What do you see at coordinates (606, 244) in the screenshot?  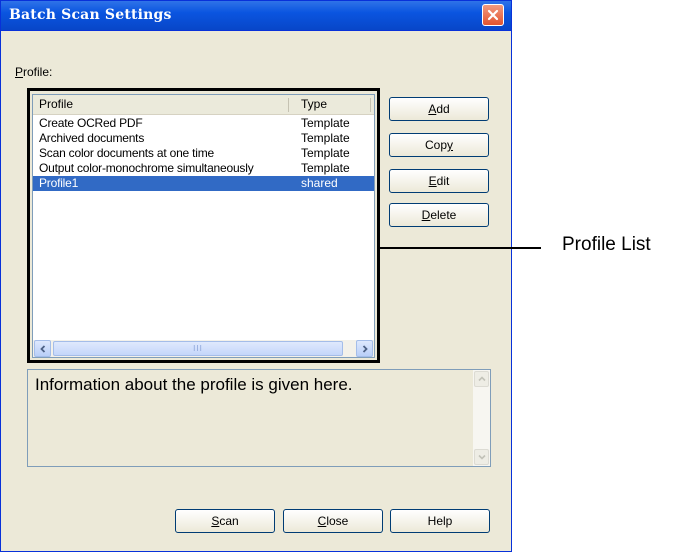 I see `callout-label: Profile List` at bounding box center [606, 244].